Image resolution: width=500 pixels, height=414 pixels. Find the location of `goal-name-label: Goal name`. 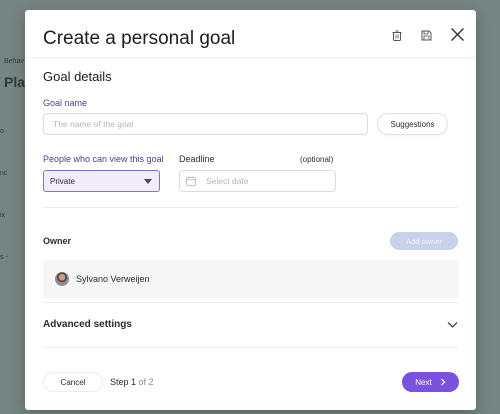

goal-name-label: Goal name is located at coordinates (65, 103).